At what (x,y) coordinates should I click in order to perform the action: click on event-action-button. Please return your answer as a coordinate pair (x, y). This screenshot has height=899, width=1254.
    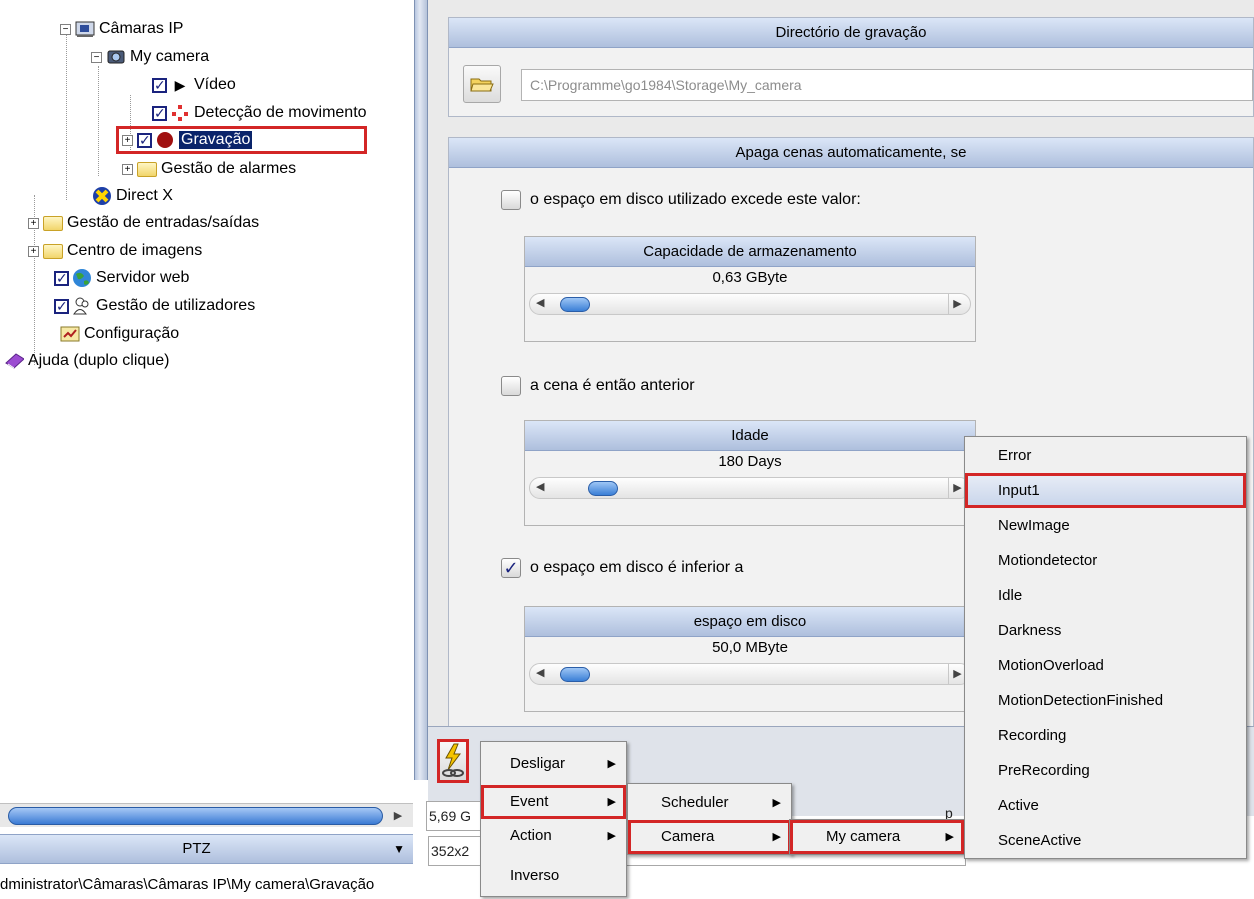
    Looking at the image, I should click on (453, 761).